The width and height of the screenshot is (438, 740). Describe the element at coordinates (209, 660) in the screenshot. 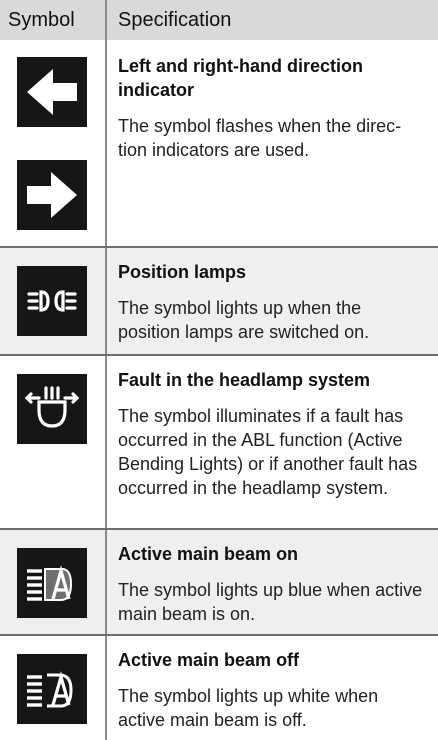

I see `row-title: Active main beam off` at that location.